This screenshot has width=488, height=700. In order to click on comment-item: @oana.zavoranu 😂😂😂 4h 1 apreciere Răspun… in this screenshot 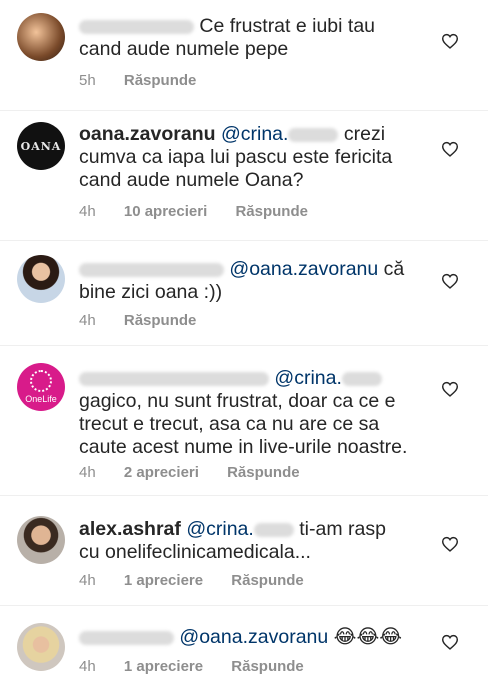, I will do `click(244, 652)`.